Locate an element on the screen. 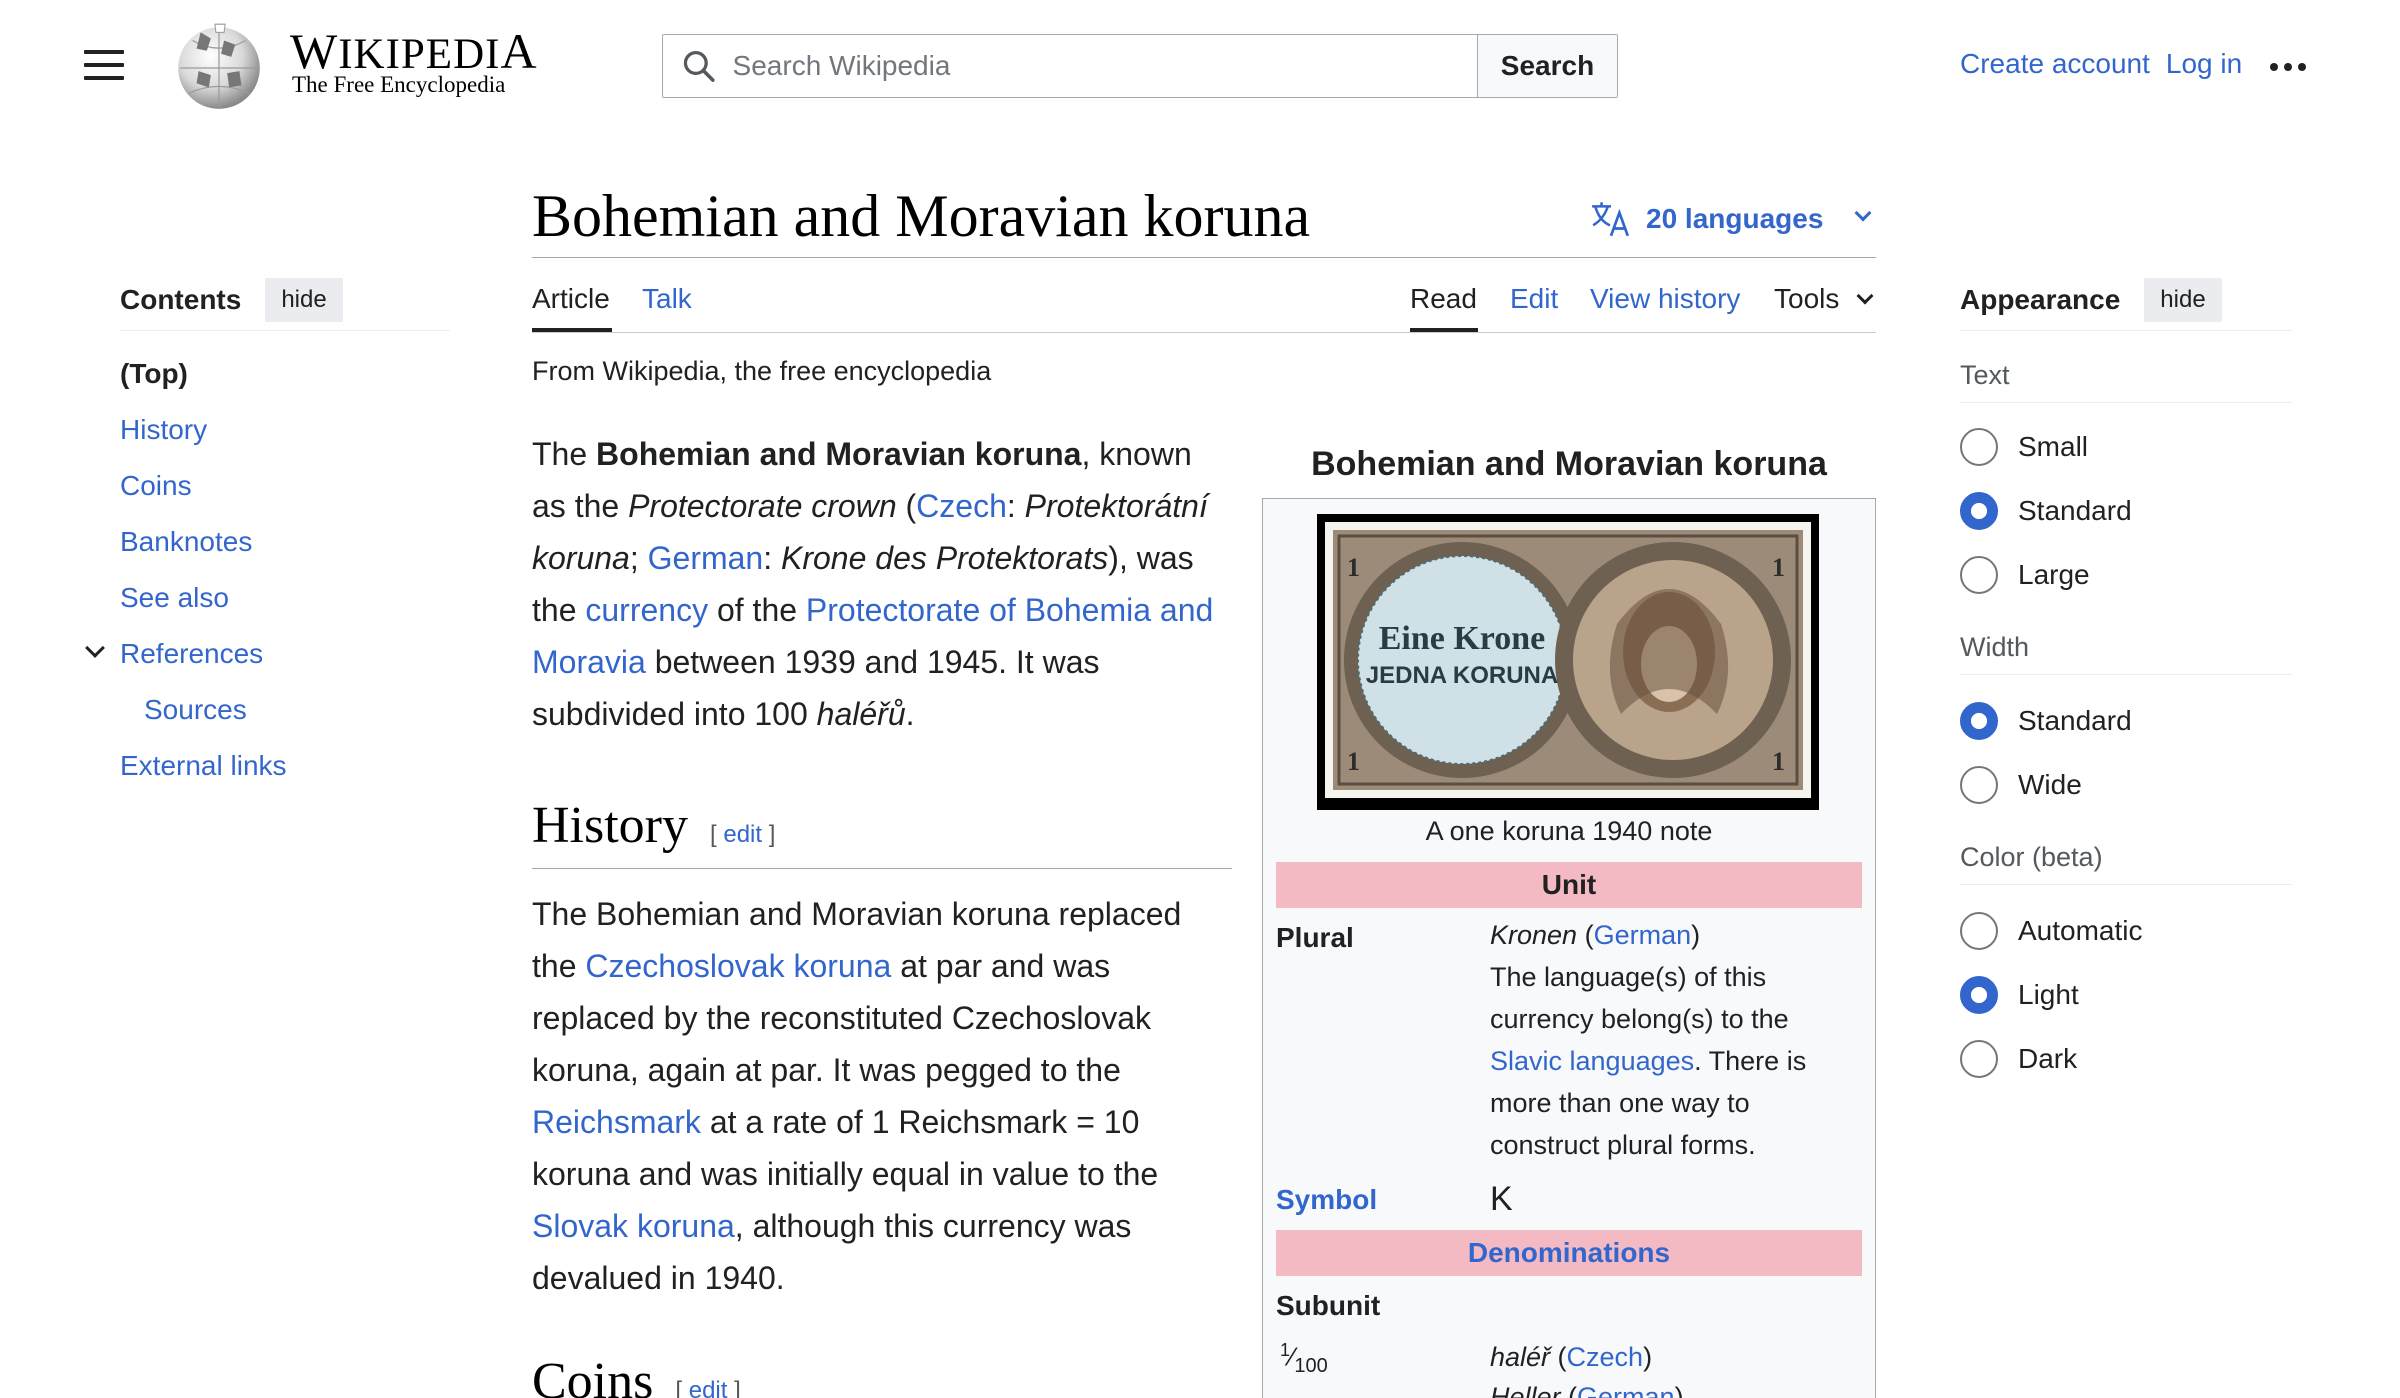 The width and height of the screenshot is (2400, 1398). toc-item-see-also: See also is located at coordinates (174, 598).